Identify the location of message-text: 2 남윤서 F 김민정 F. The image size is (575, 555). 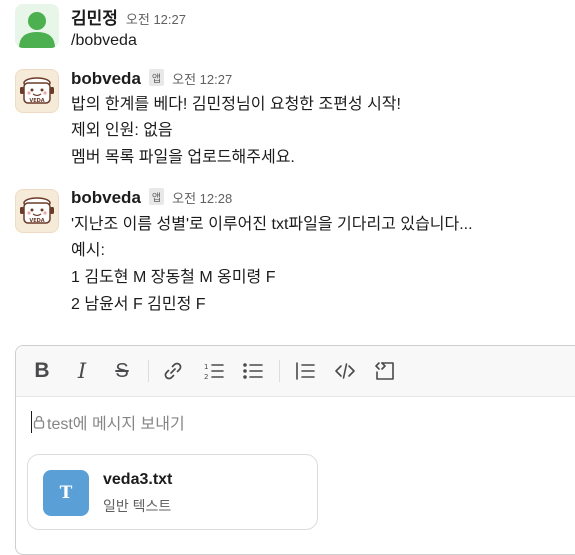
(138, 304).